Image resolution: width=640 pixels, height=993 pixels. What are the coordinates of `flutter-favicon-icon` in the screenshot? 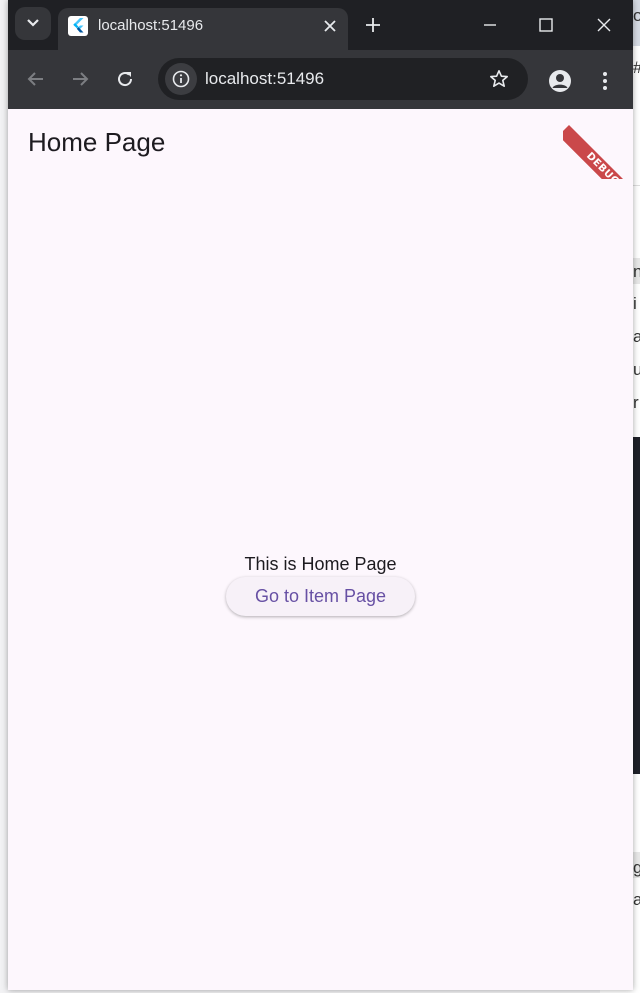 It's located at (78, 26).